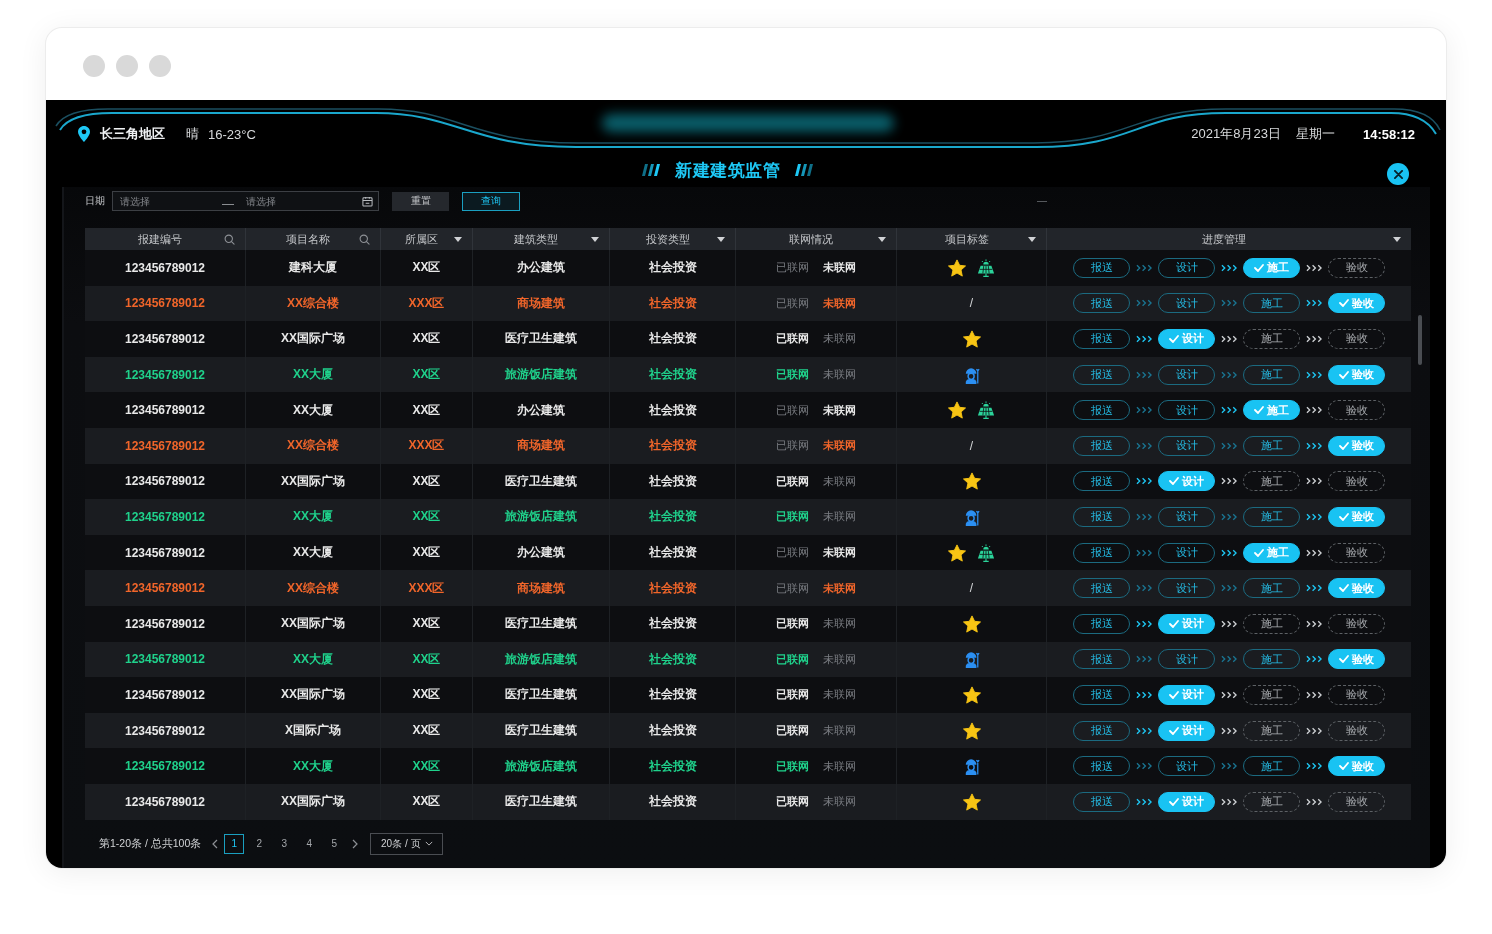 The height and width of the screenshot is (934, 1492). Describe the element at coordinates (215, 843) in the screenshot. I see `chevron-left-icon` at that location.